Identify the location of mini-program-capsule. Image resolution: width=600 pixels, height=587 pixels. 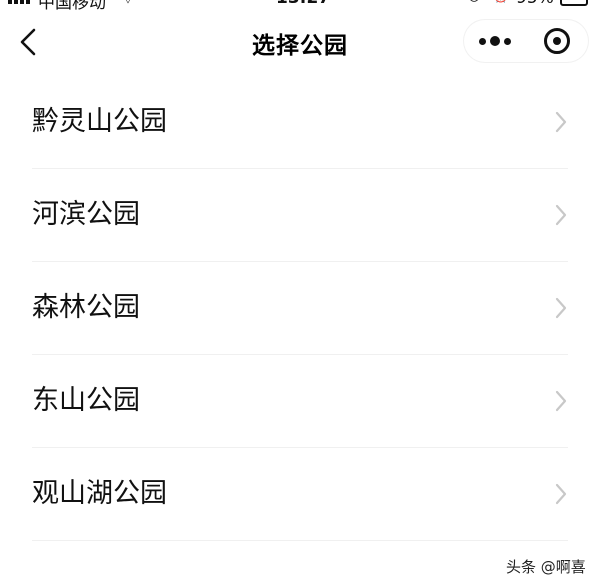
(526, 41).